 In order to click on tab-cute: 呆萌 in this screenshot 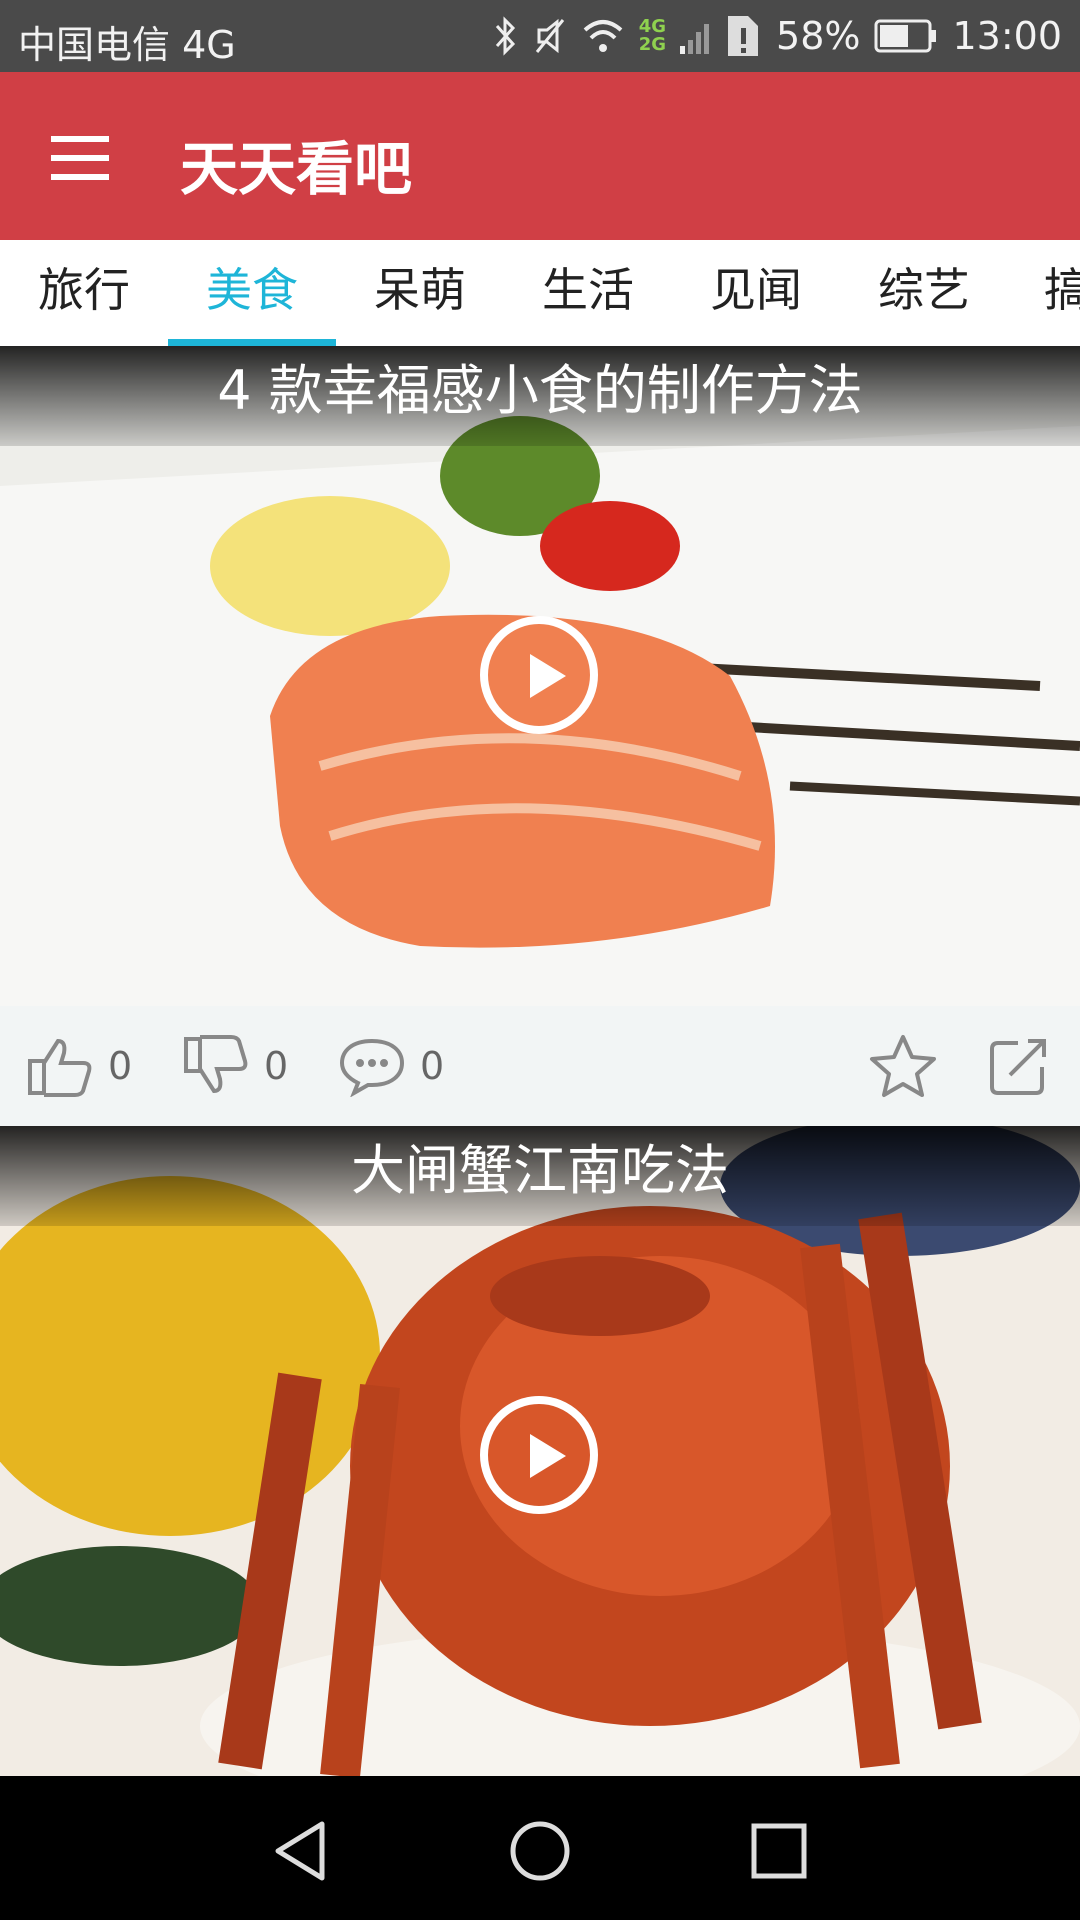, I will do `click(420, 293)`.